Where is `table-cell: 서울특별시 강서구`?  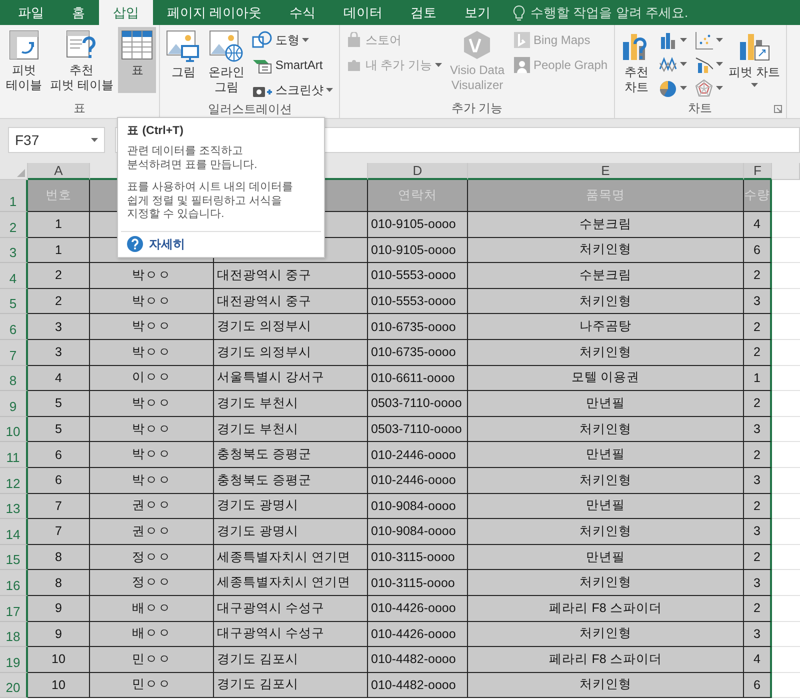
table-cell: 서울특별시 강서구 is located at coordinates (291, 379).